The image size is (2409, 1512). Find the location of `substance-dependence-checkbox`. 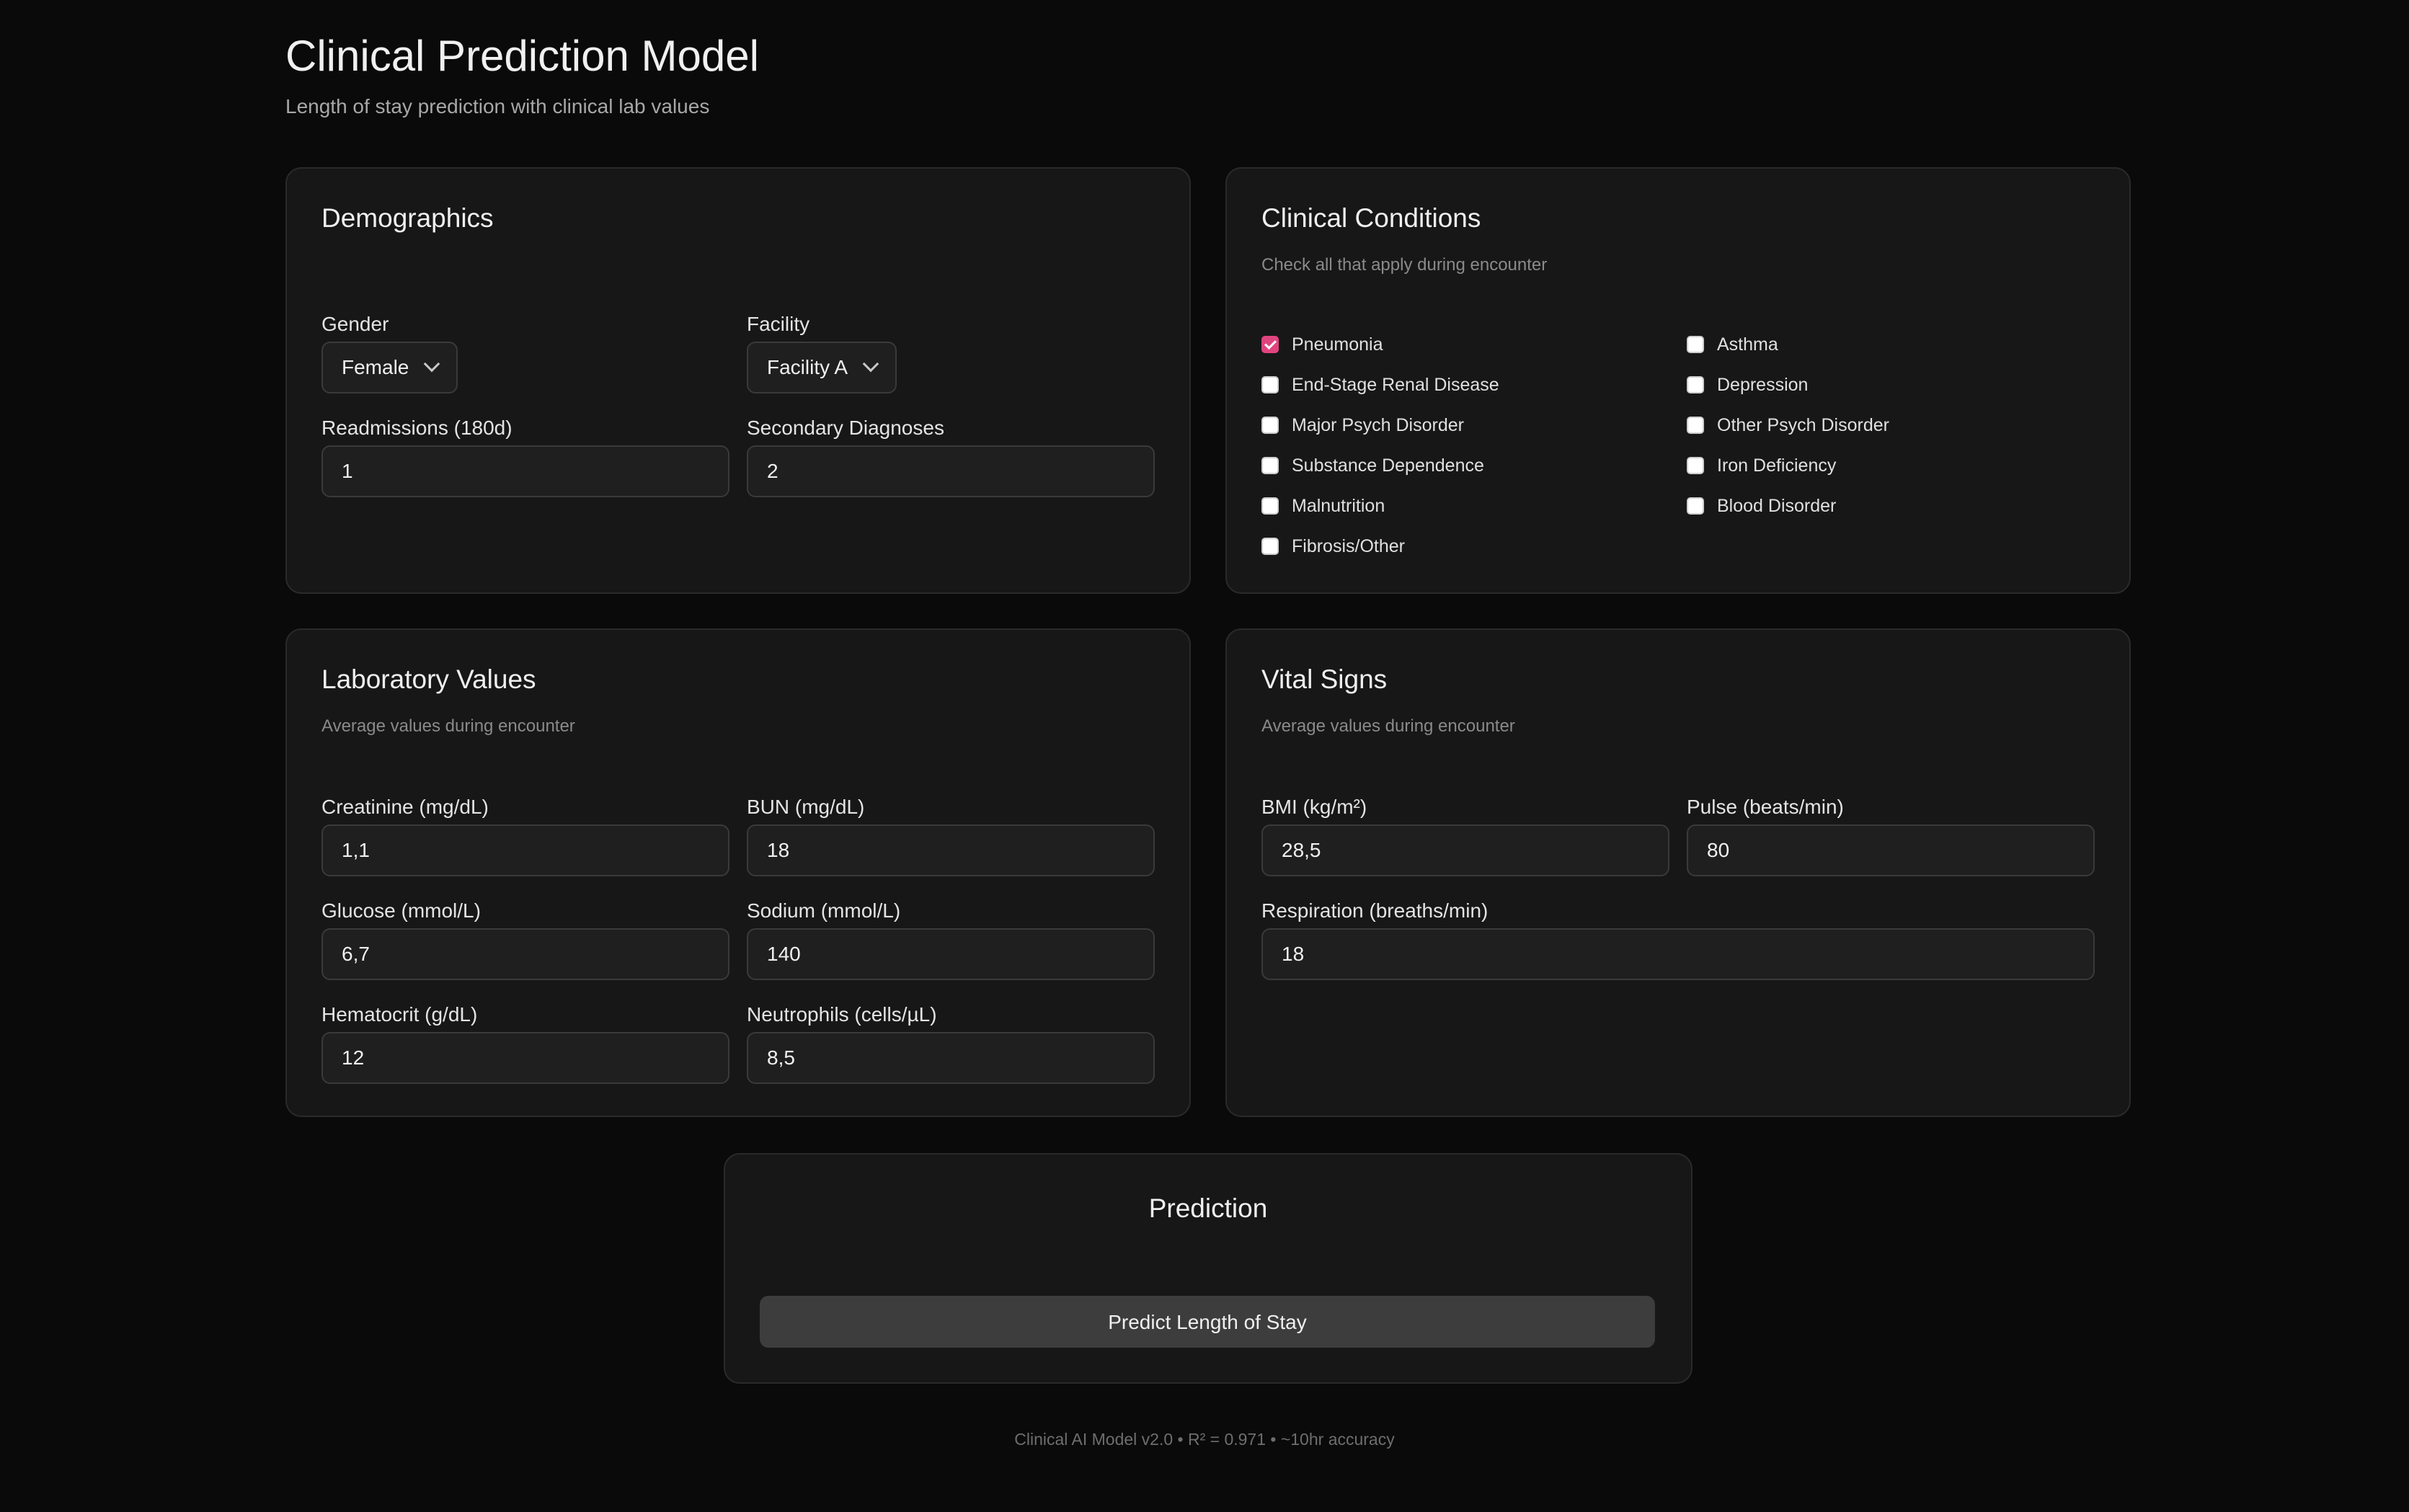

substance-dependence-checkbox is located at coordinates (1270, 466).